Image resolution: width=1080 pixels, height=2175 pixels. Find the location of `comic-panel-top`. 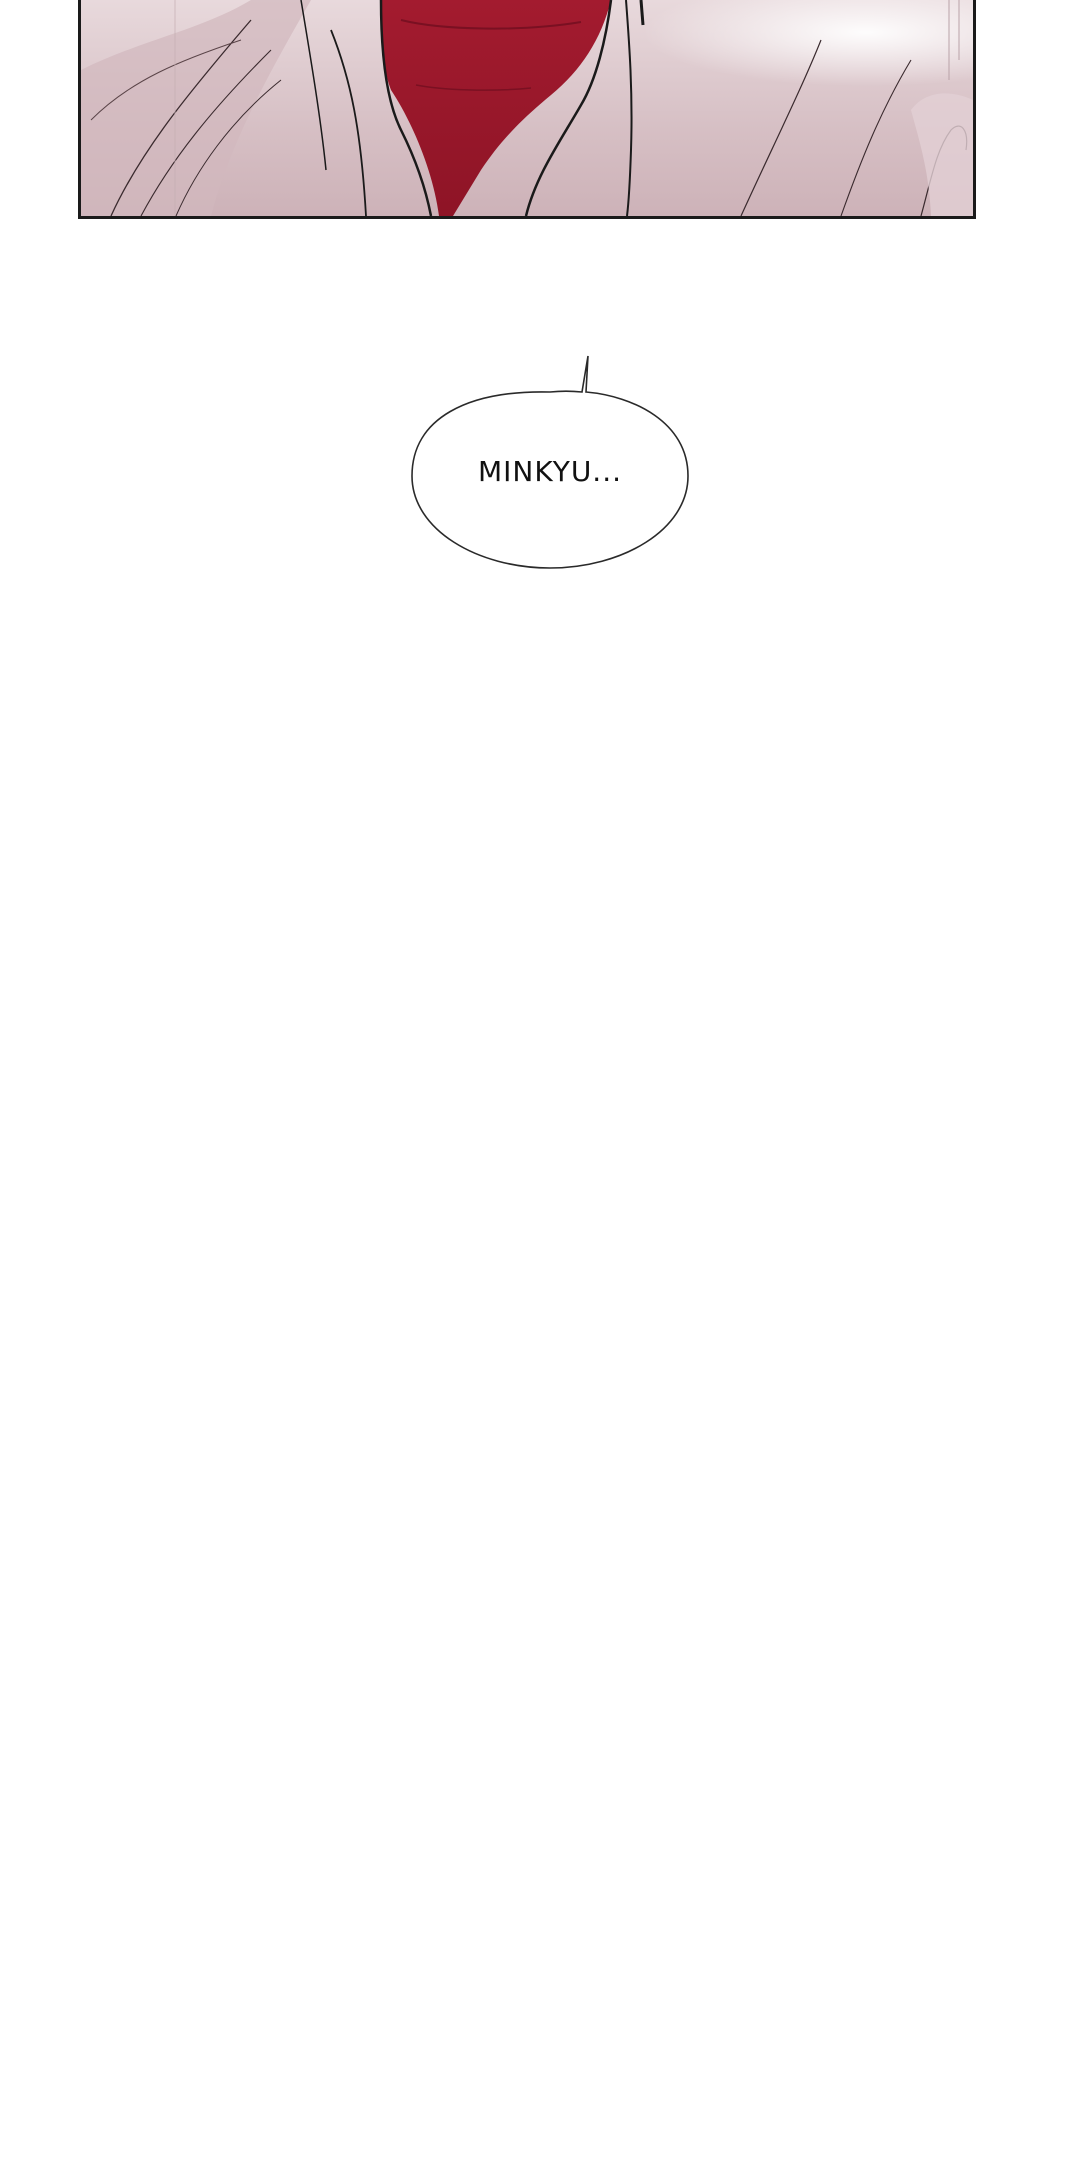

comic-panel-top is located at coordinates (527, 109).